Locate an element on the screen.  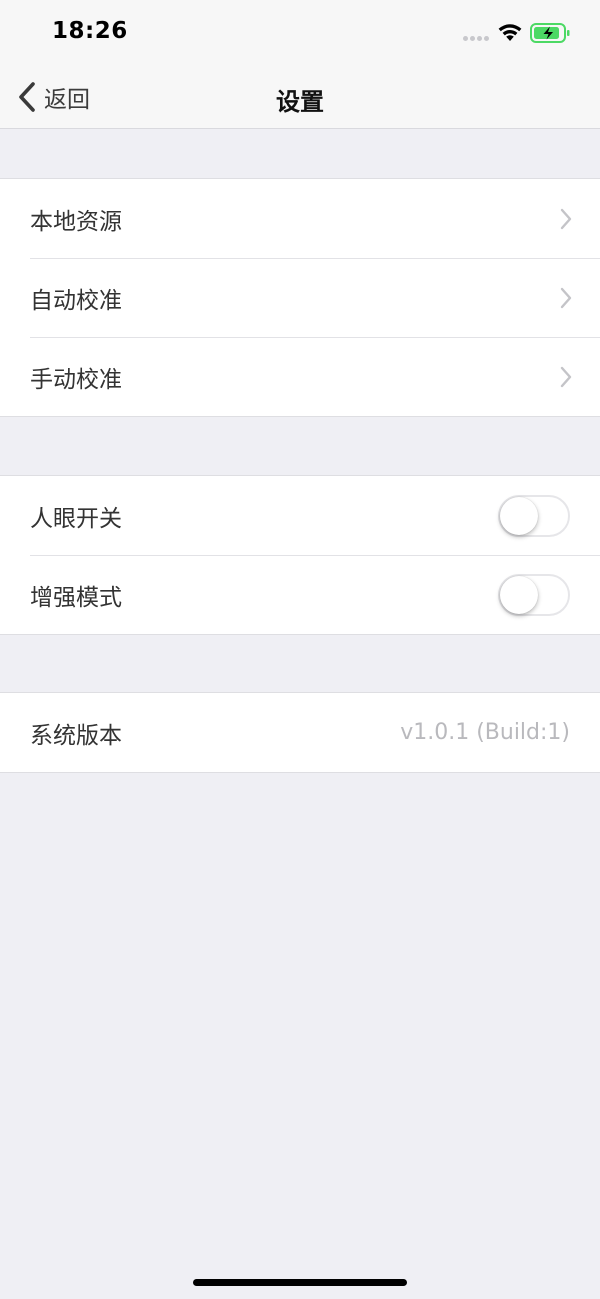
eye-switch-toggle is located at coordinates (534, 515).